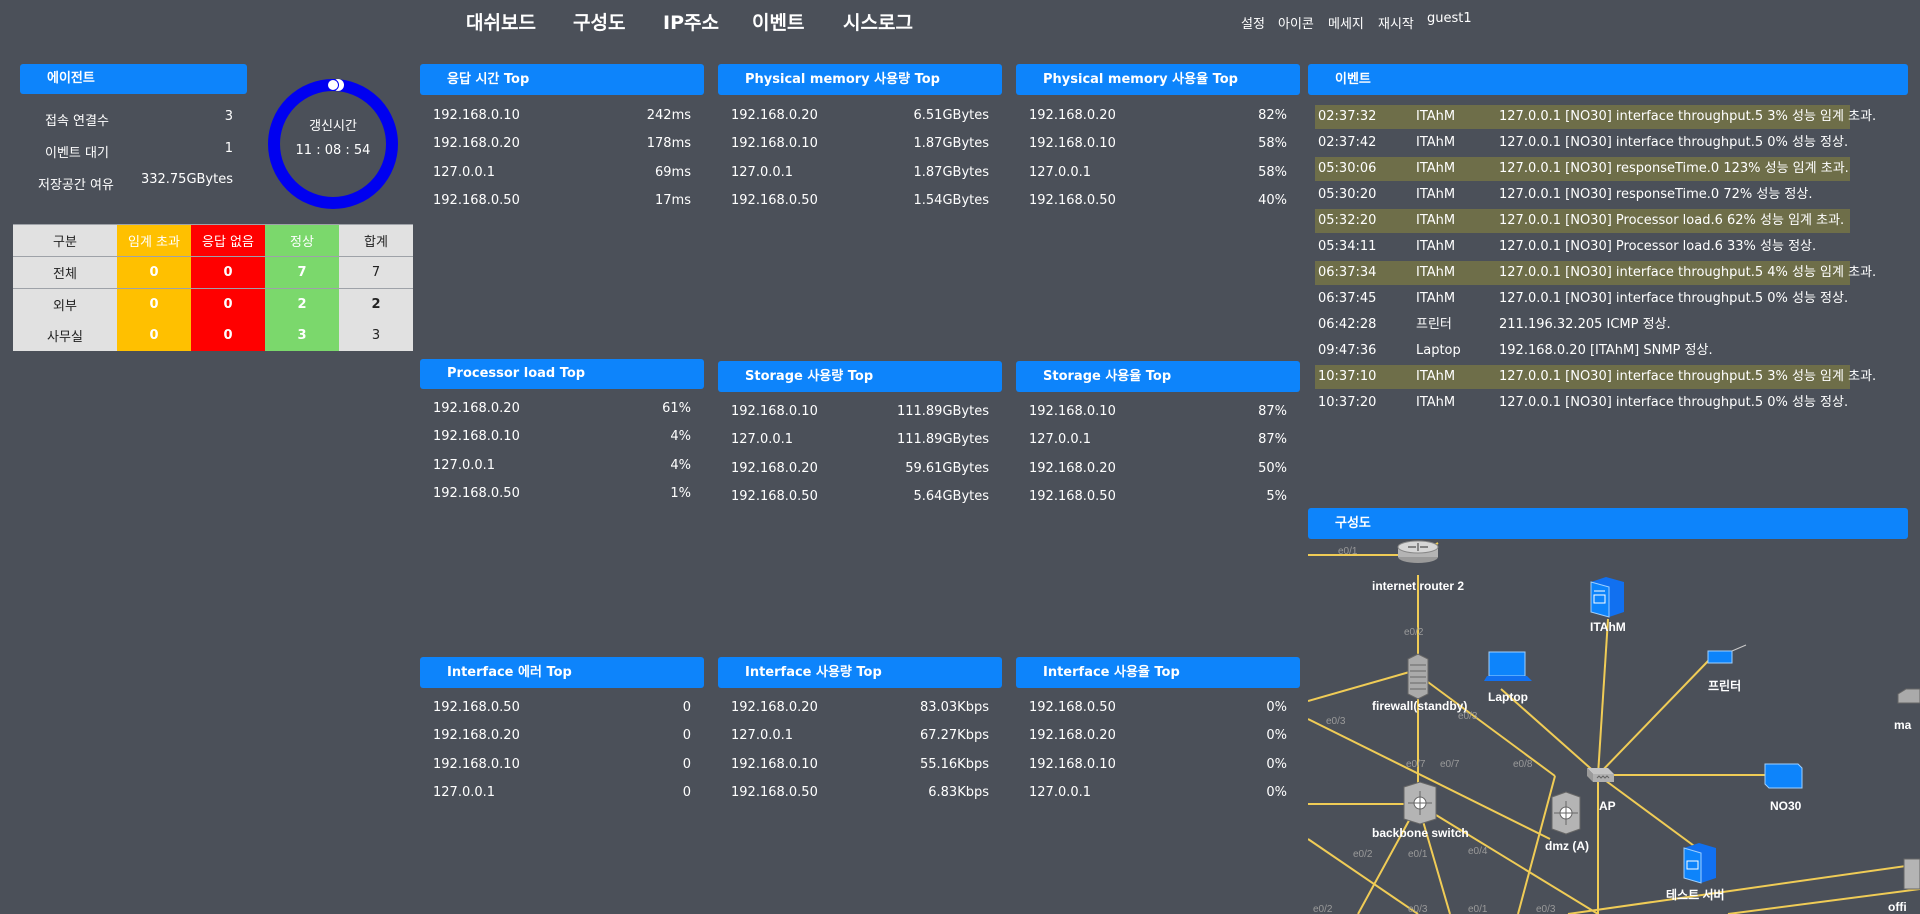 The image size is (1920, 914). Describe the element at coordinates (1072, 143) in the screenshot. I see `host-ip: 192.168.0.10` at that location.